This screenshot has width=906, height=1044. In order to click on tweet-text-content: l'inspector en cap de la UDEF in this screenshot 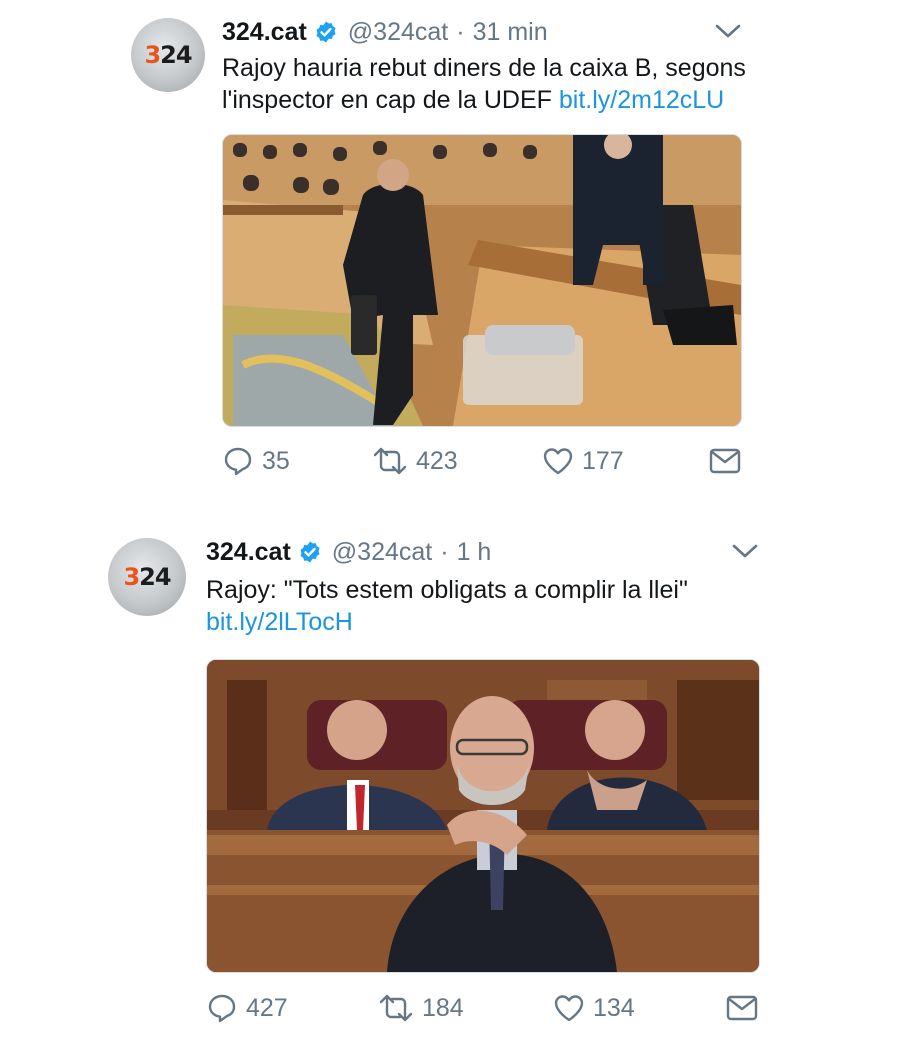, I will do `click(387, 100)`.